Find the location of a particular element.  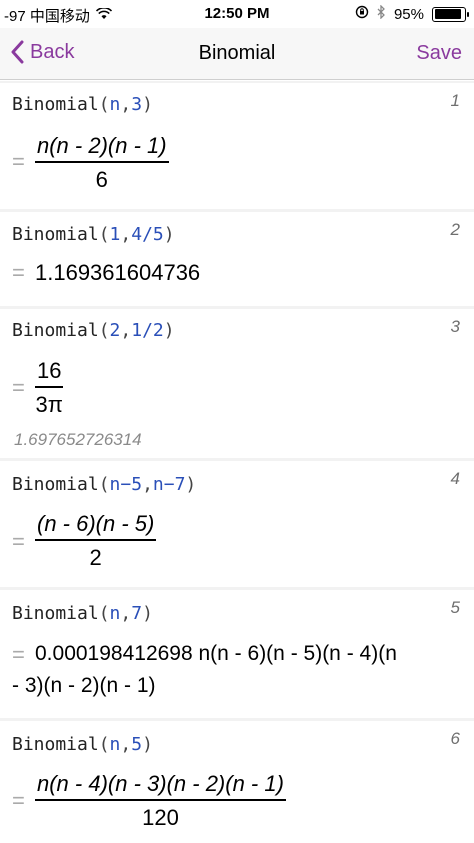

bluetooth-icon is located at coordinates (381, 13).